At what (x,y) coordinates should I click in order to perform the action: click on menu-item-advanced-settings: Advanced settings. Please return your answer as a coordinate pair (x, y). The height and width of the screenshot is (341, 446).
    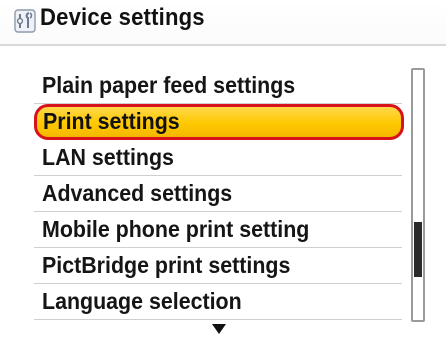
    Looking at the image, I should click on (217, 194).